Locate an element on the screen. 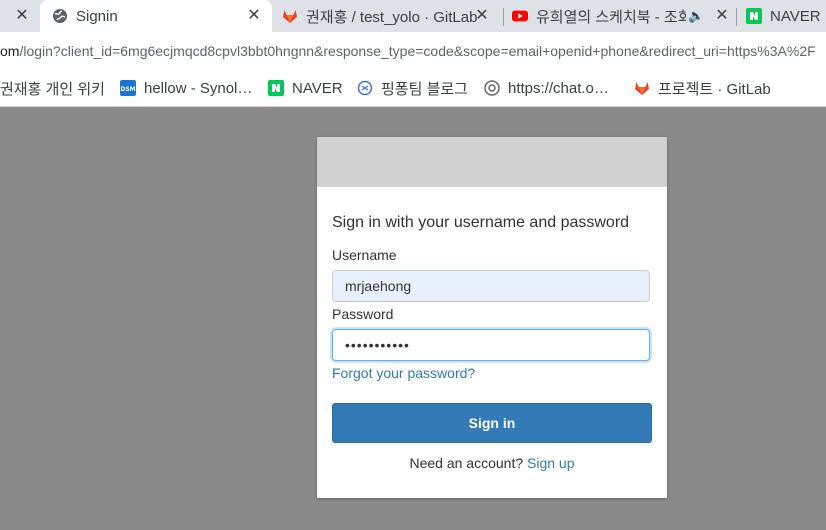 The image size is (826, 530). signin-button: Sign in is located at coordinates (492, 423).